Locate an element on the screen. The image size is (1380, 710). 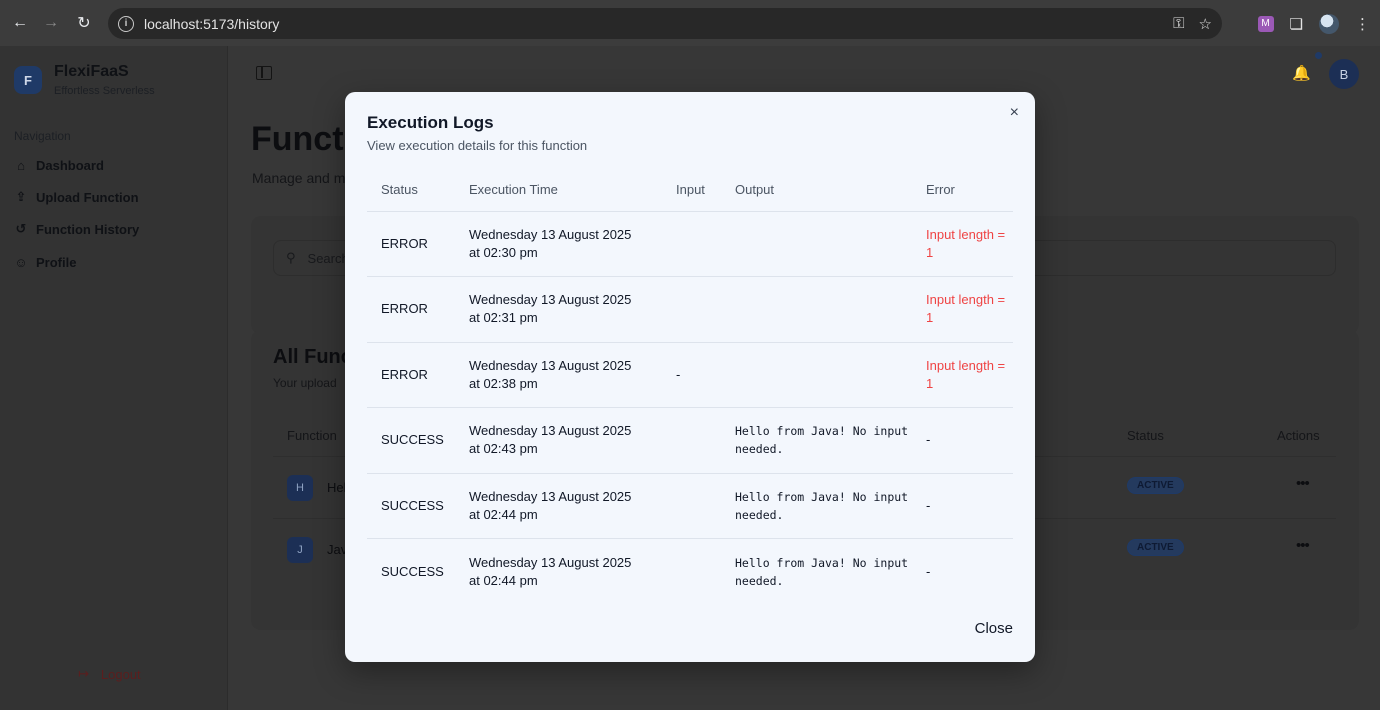
sidebar-item-upload: ⇪ Upload Function is located at coordinates (76, 197).